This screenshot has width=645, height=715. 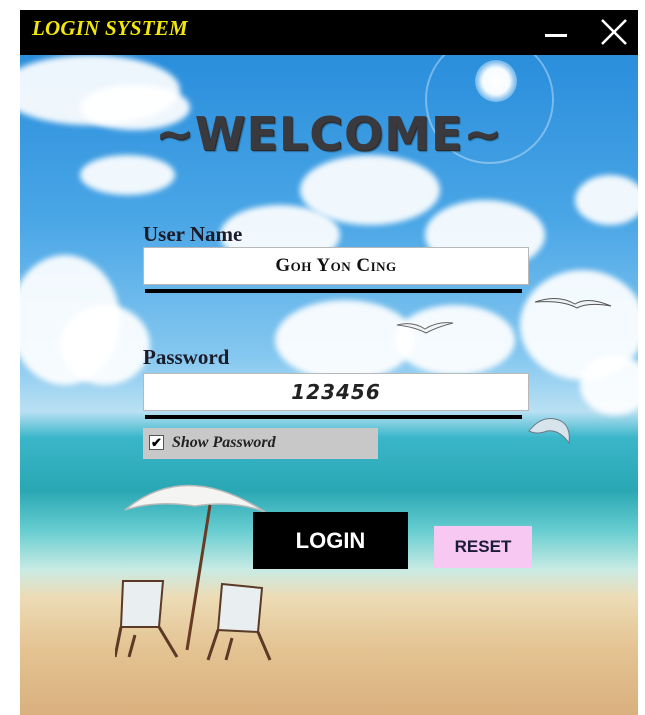 I want to click on window-title: LOGIN SYSTEM, so click(x=110, y=28).